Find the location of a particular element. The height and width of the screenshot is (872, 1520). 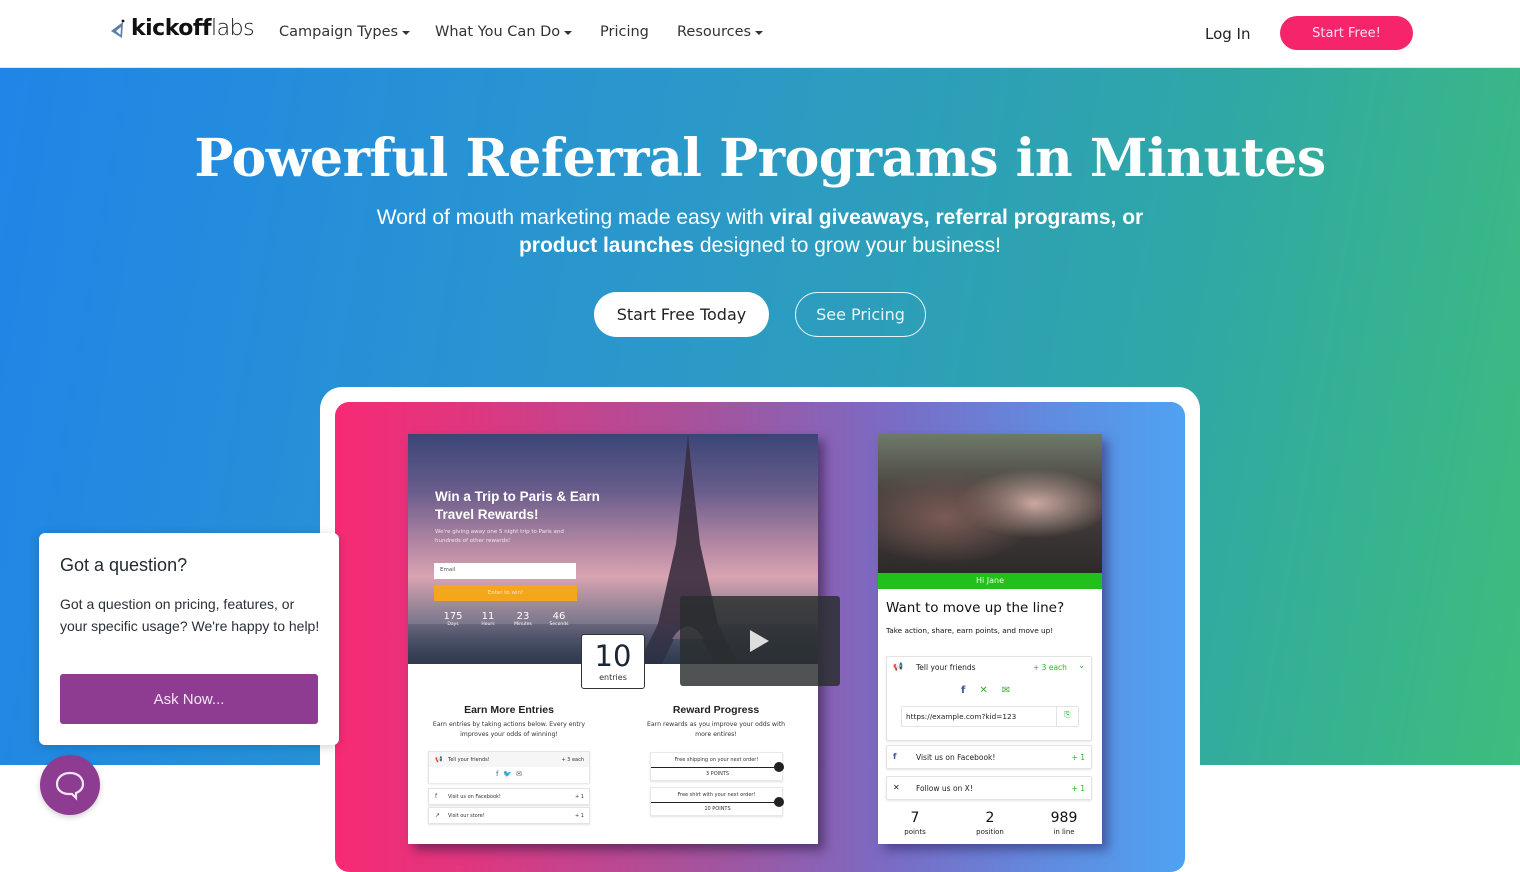

enter-to-win-button: Enter to win! is located at coordinates (505, 593).